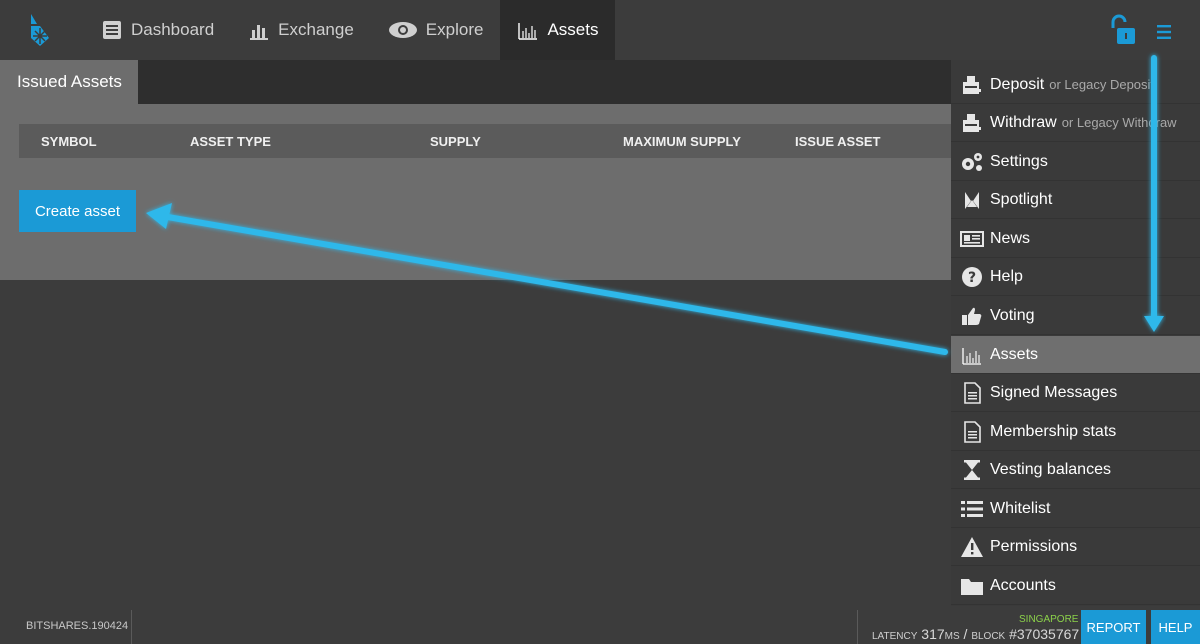 The width and height of the screenshot is (1200, 644). Describe the element at coordinates (952, 636) in the screenshot. I see `latency-unit: MS` at that location.